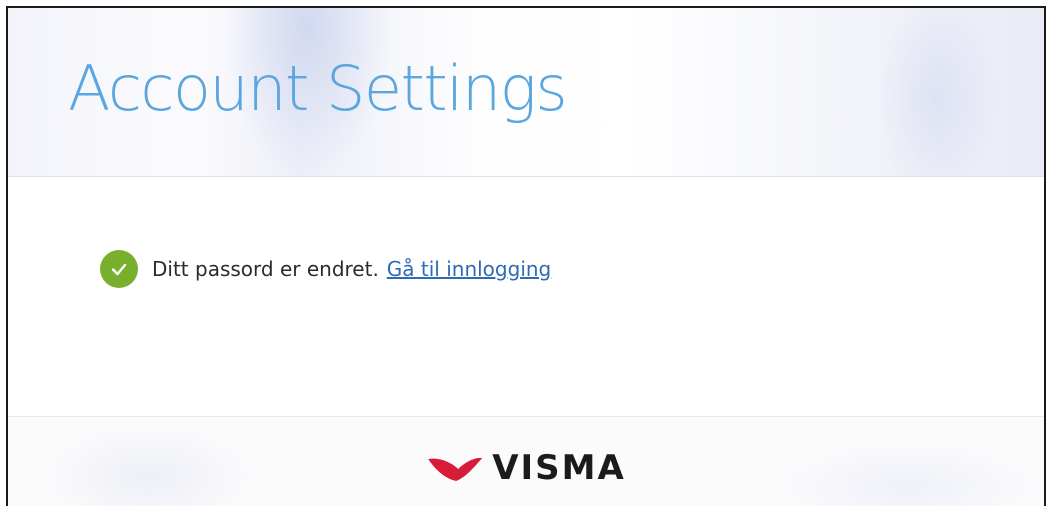  I want to click on status-text: Ditt passord er endret., so click(265, 269).